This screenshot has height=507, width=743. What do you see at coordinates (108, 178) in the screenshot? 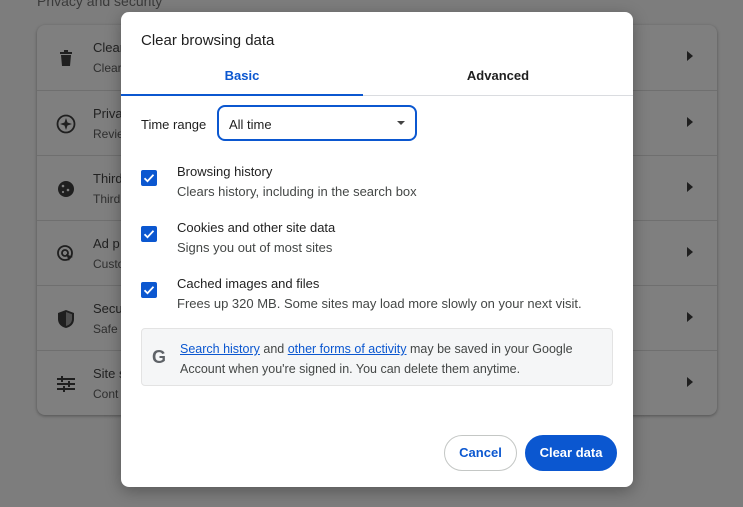
I see `row-title: Third` at bounding box center [108, 178].